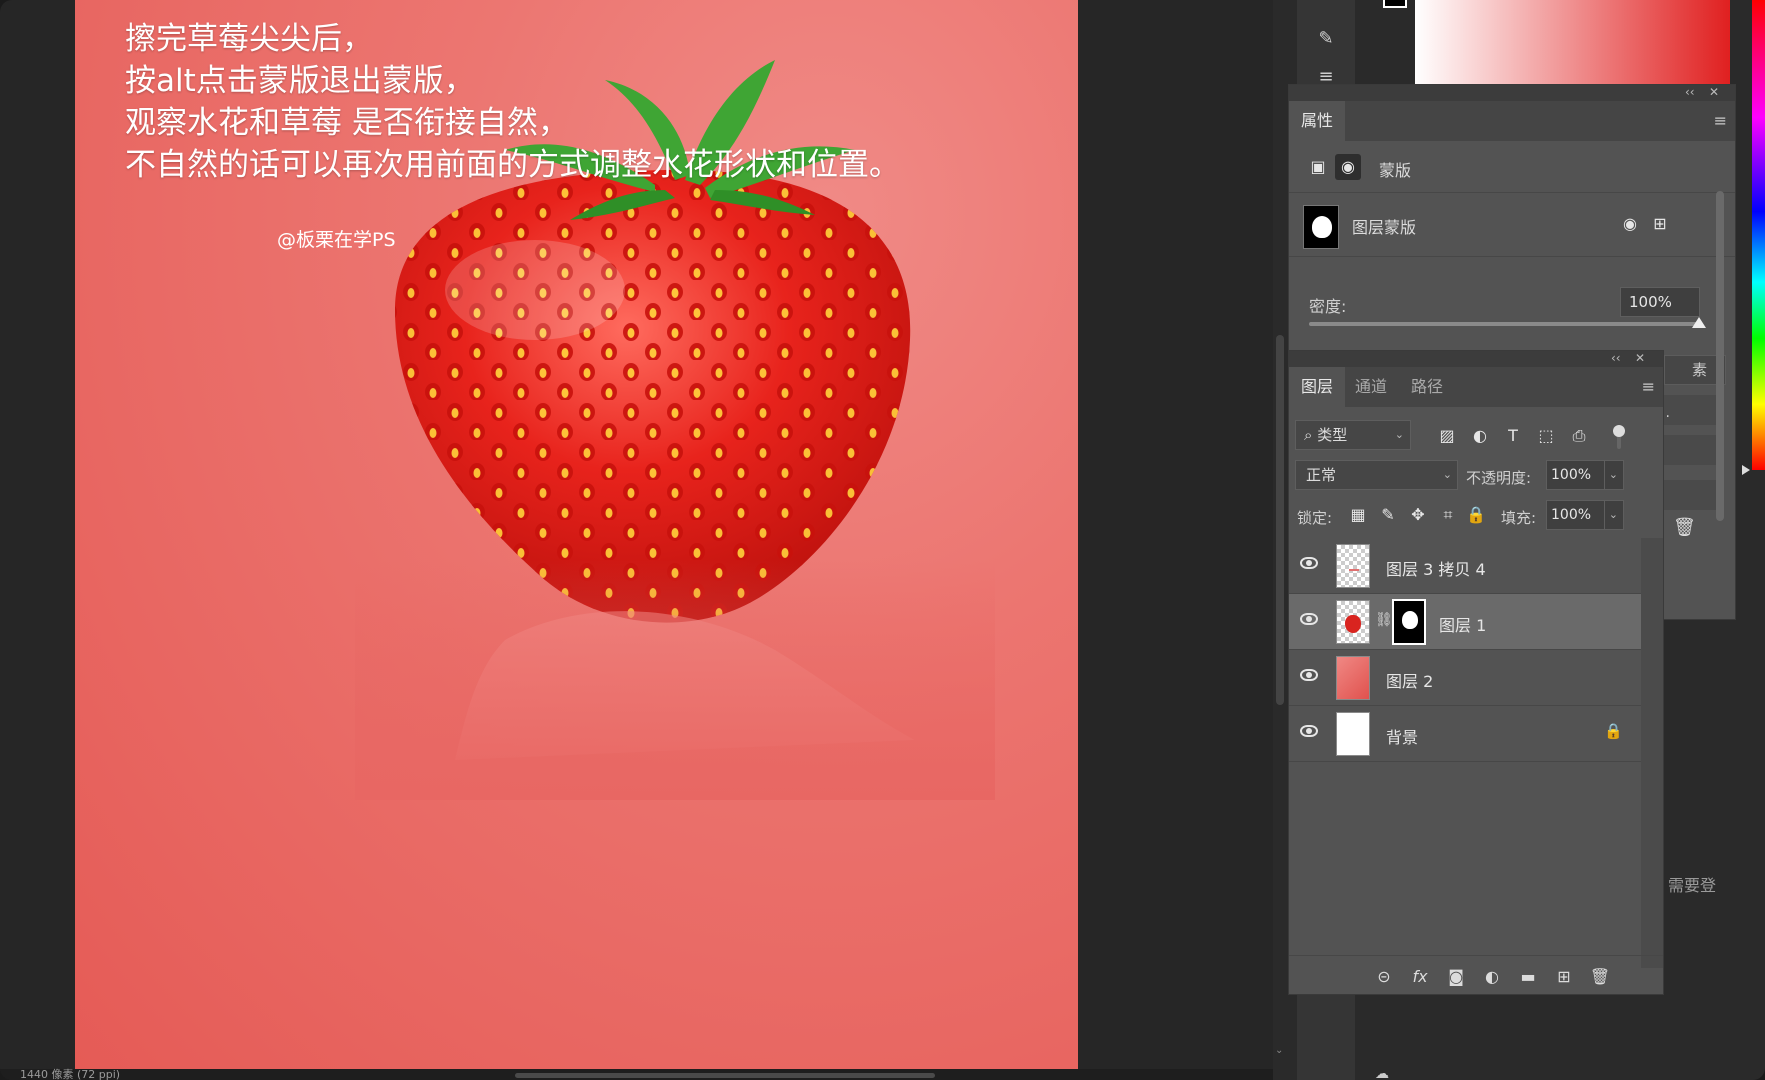  What do you see at coordinates (1564, 977) in the screenshot?
I see `new-layer-icon: ⊞` at bounding box center [1564, 977].